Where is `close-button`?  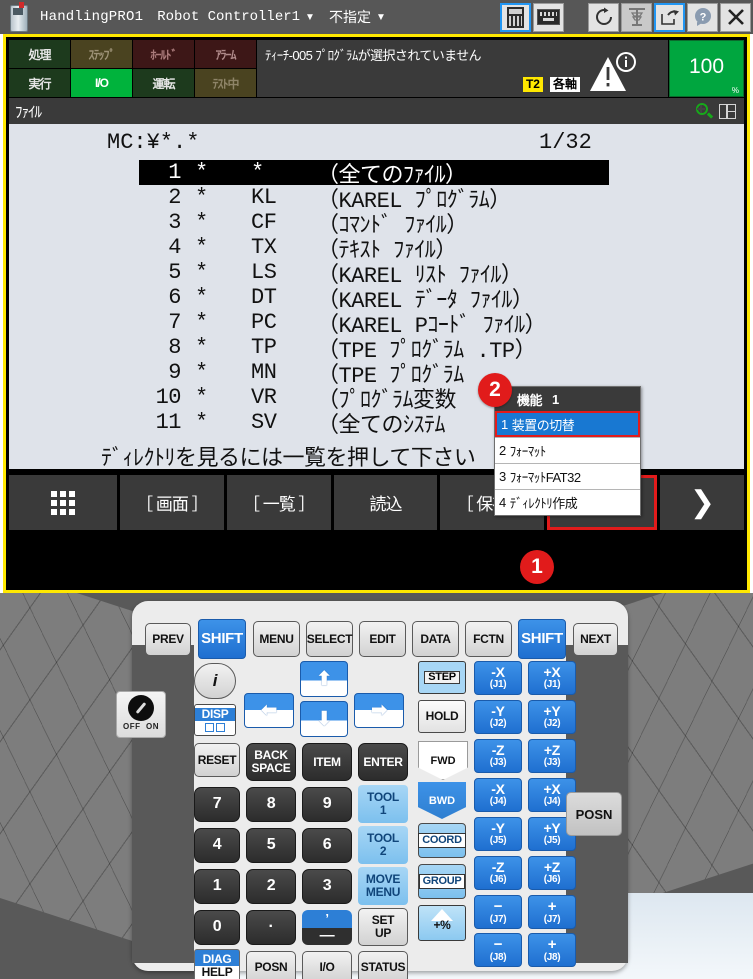 close-button is located at coordinates (735, 17).